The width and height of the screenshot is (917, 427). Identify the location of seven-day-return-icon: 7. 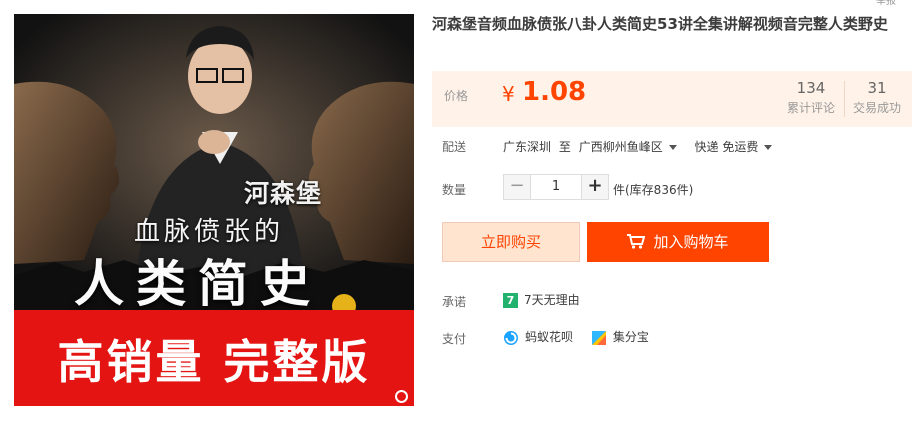
(510, 300).